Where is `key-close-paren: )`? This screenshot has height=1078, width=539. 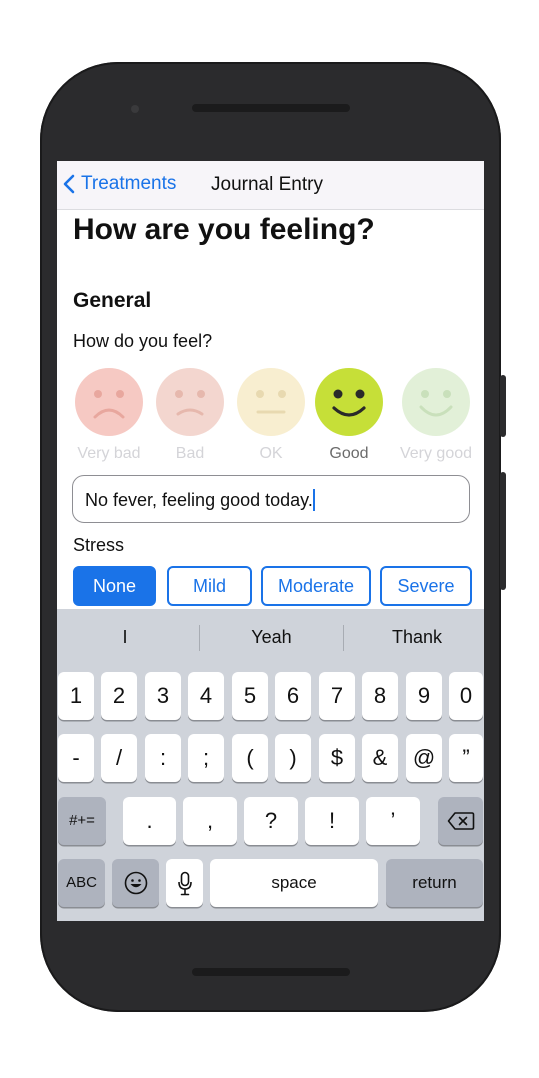 key-close-paren: ) is located at coordinates (293, 758).